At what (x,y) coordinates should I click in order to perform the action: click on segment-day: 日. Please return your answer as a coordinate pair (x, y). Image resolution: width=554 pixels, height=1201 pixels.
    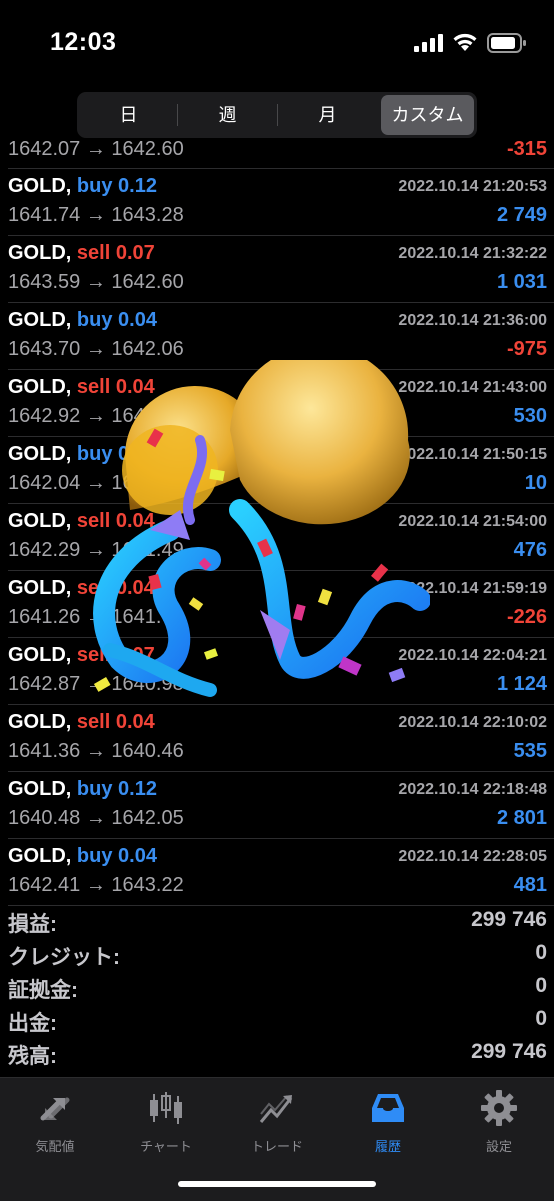
    Looking at the image, I should click on (128, 115).